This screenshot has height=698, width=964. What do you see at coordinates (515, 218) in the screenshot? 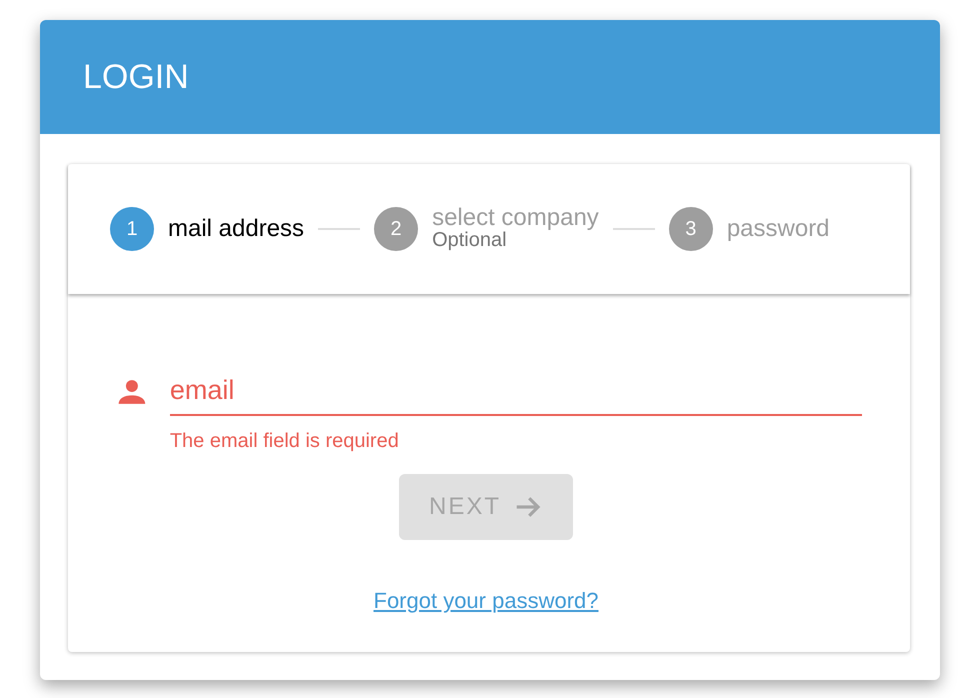
I see `step-label: select company` at bounding box center [515, 218].